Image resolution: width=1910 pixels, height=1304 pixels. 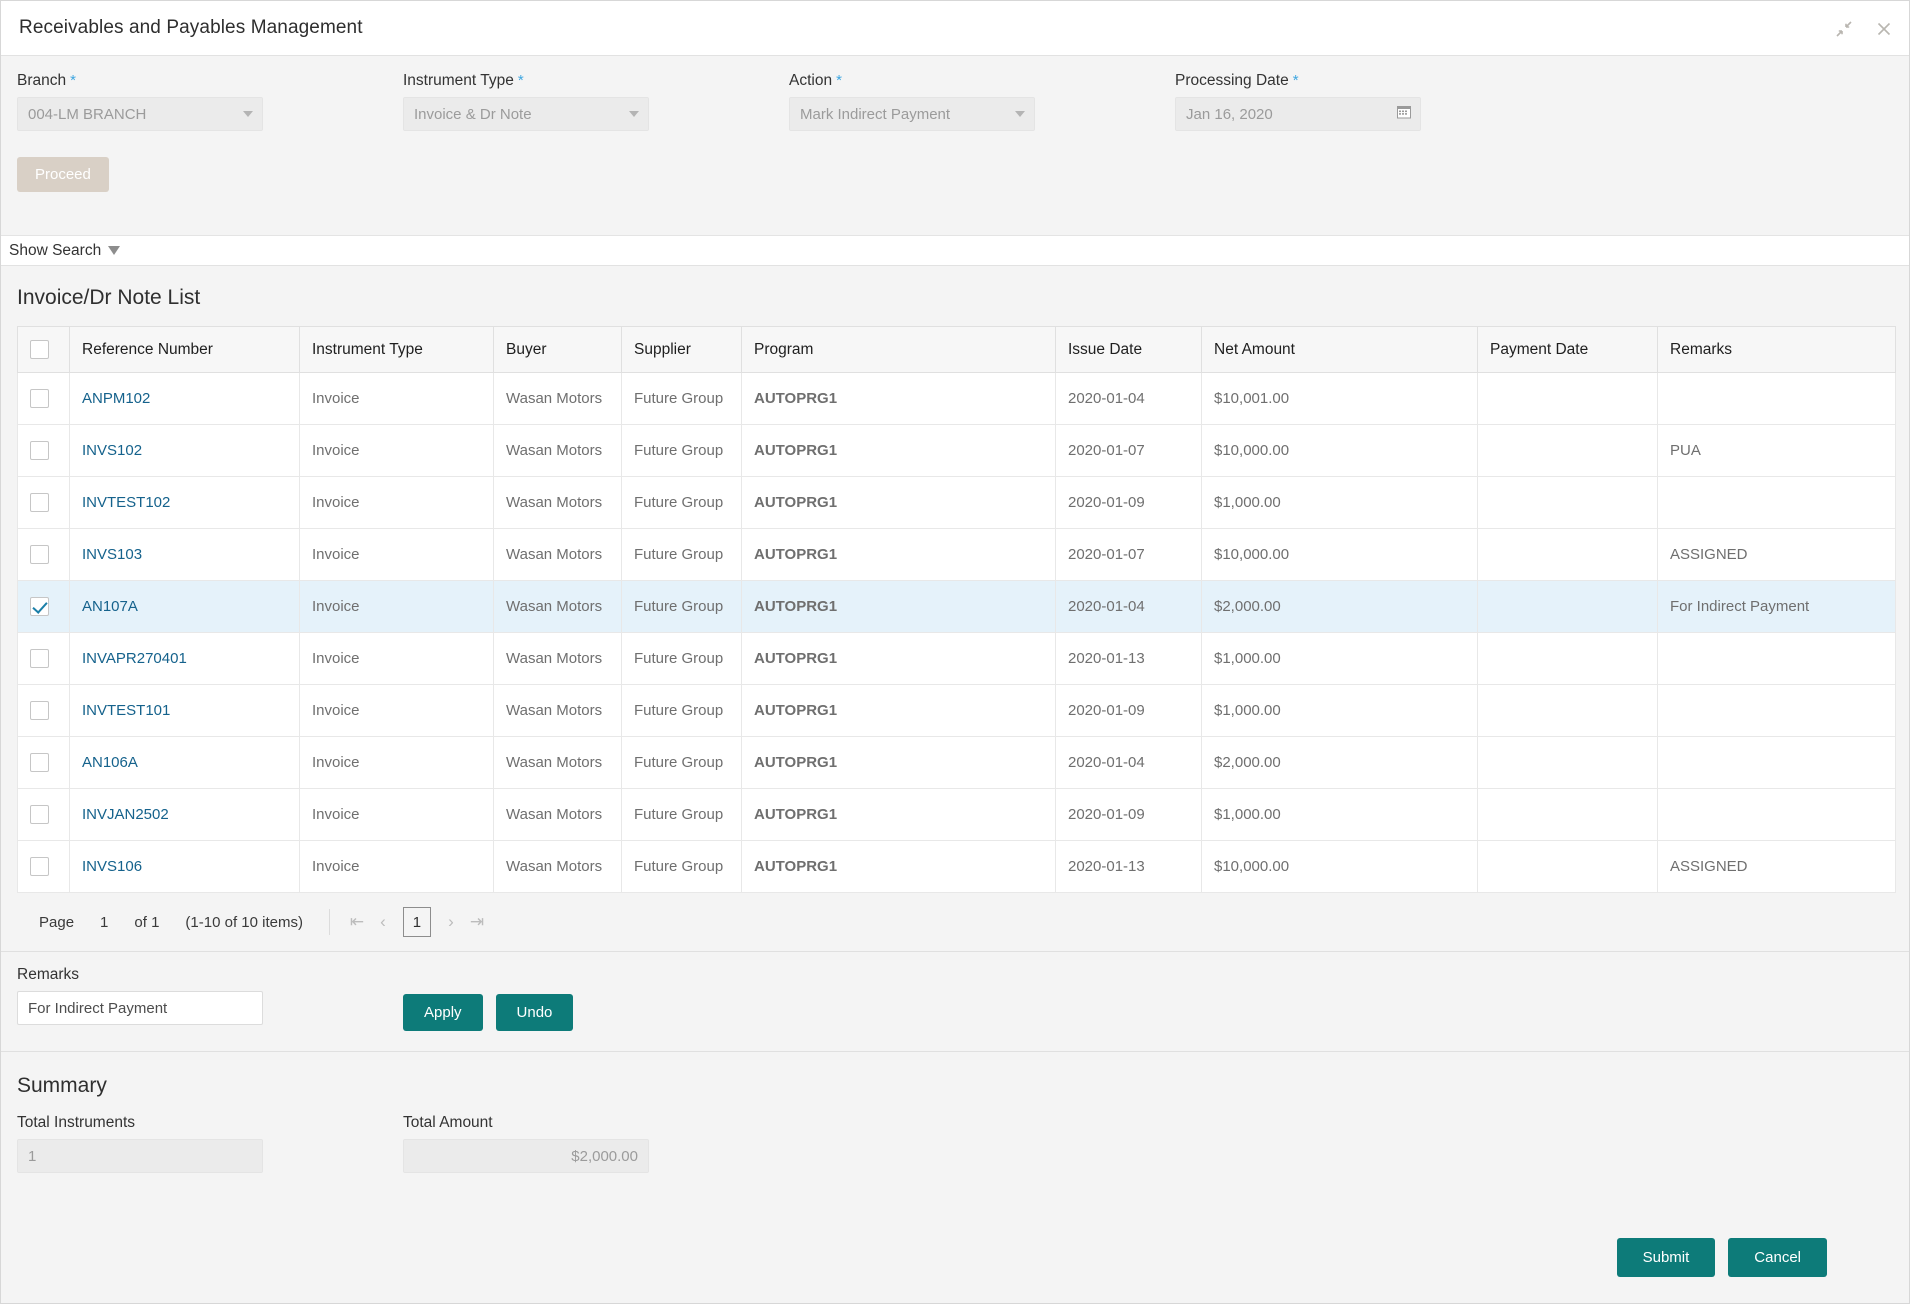 I want to click on processing-date-input: Jan 16, 2020, so click(x=1298, y=114).